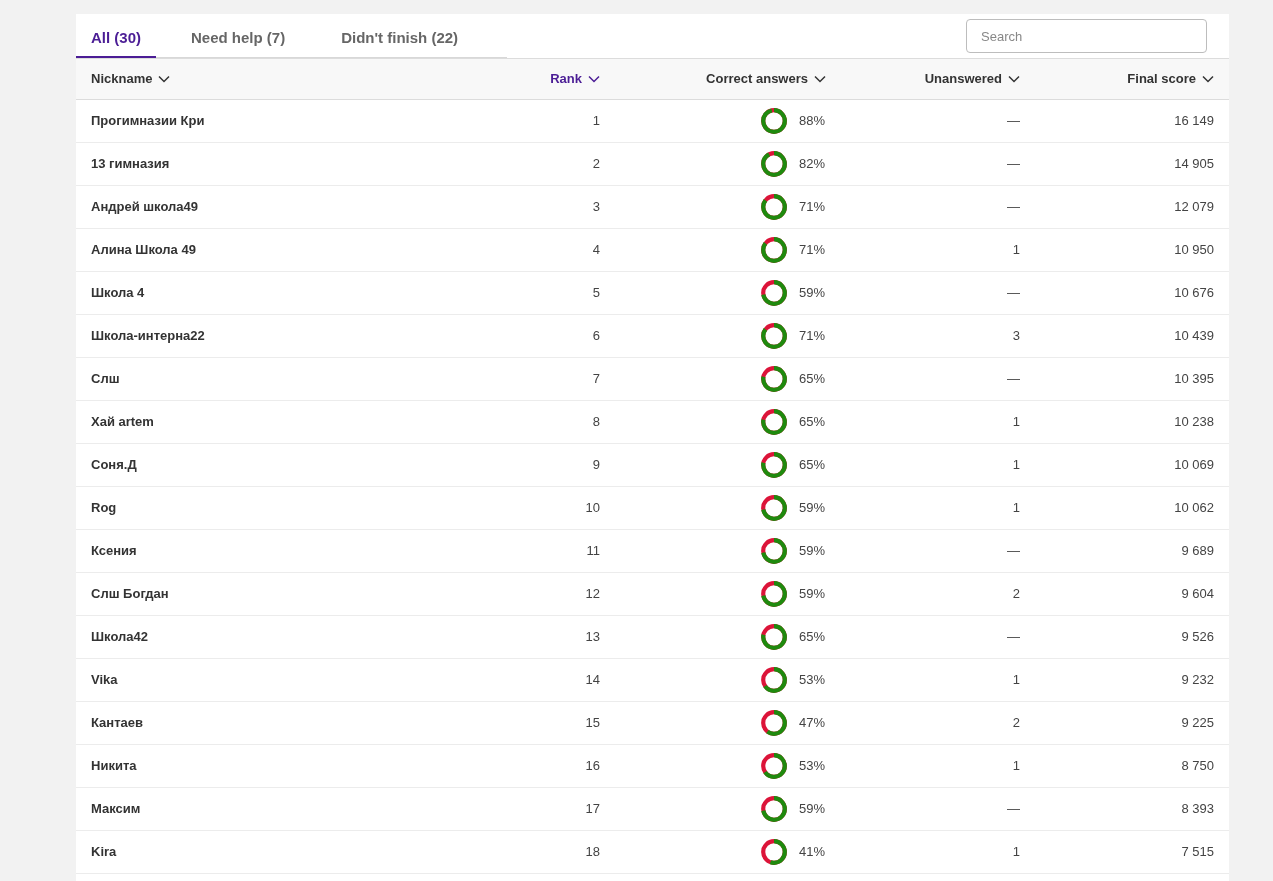 The image size is (1273, 881). What do you see at coordinates (1197, 680) in the screenshot?
I see `score-cell-text: 9 232` at bounding box center [1197, 680].